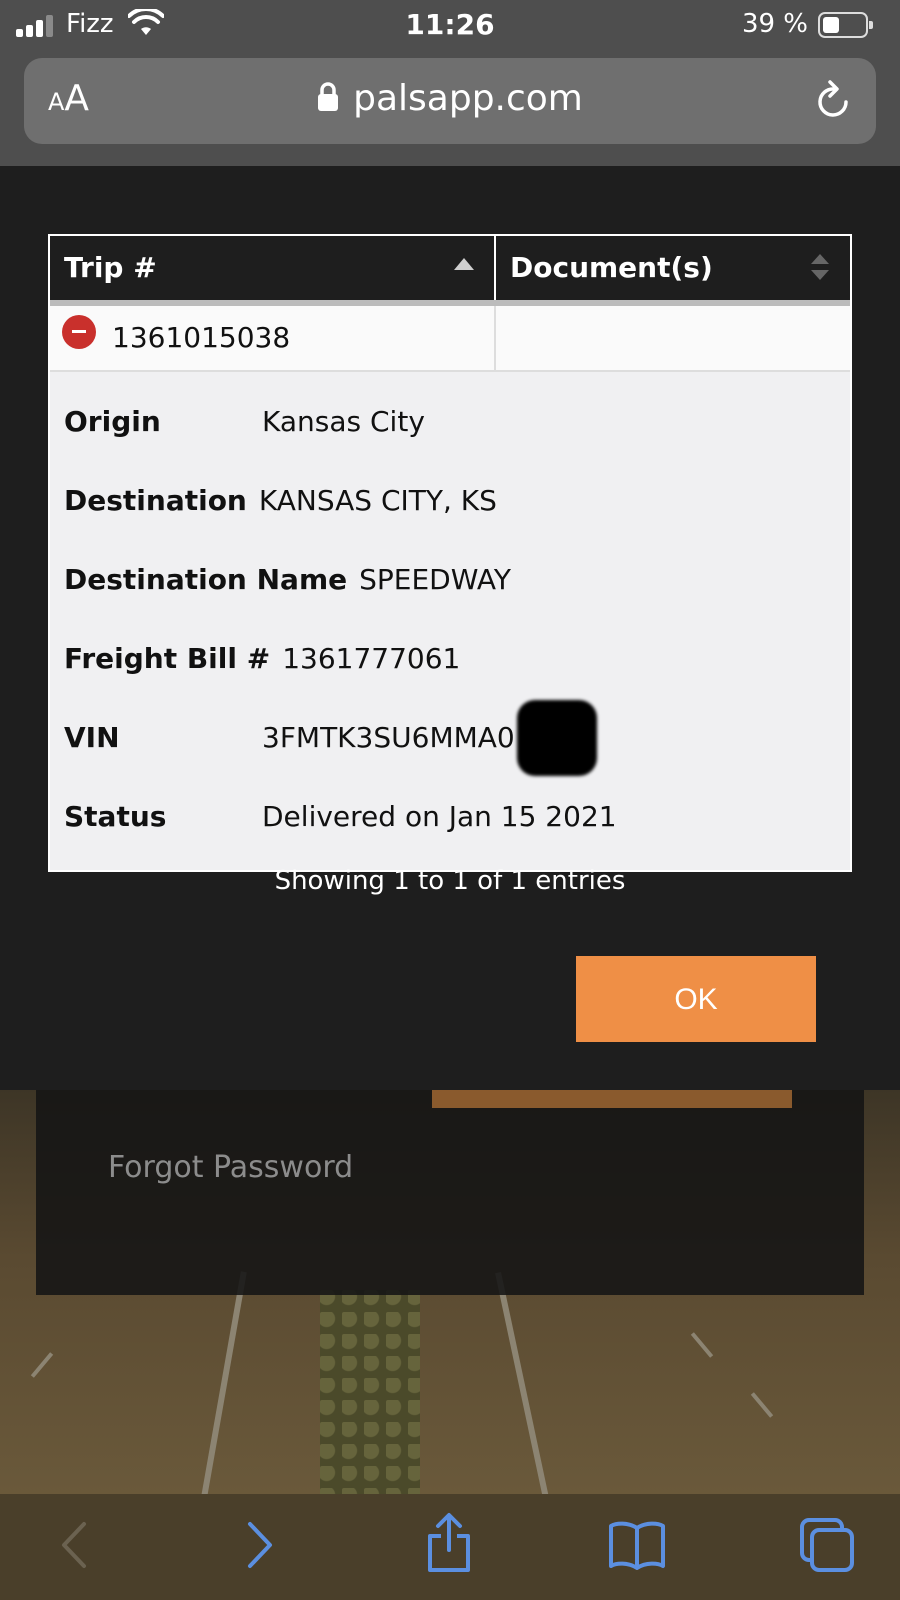 The width and height of the screenshot is (900, 1600). What do you see at coordinates (110, 267) in the screenshot?
I see `column-label-trip: Trip #` at bounding box center [110, 267].